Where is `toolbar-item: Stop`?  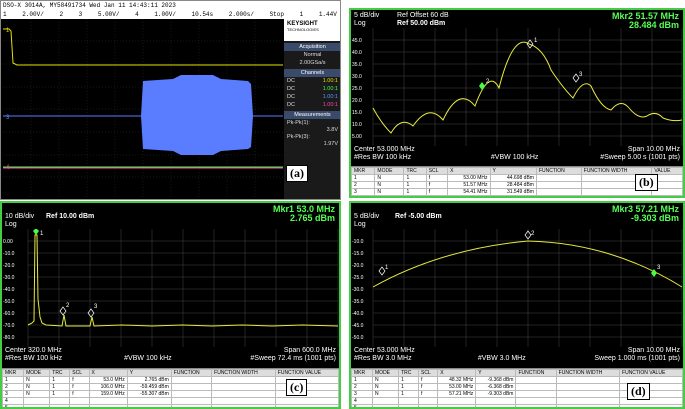
toolbar-item: Stop is located at coordinates (277, 14).